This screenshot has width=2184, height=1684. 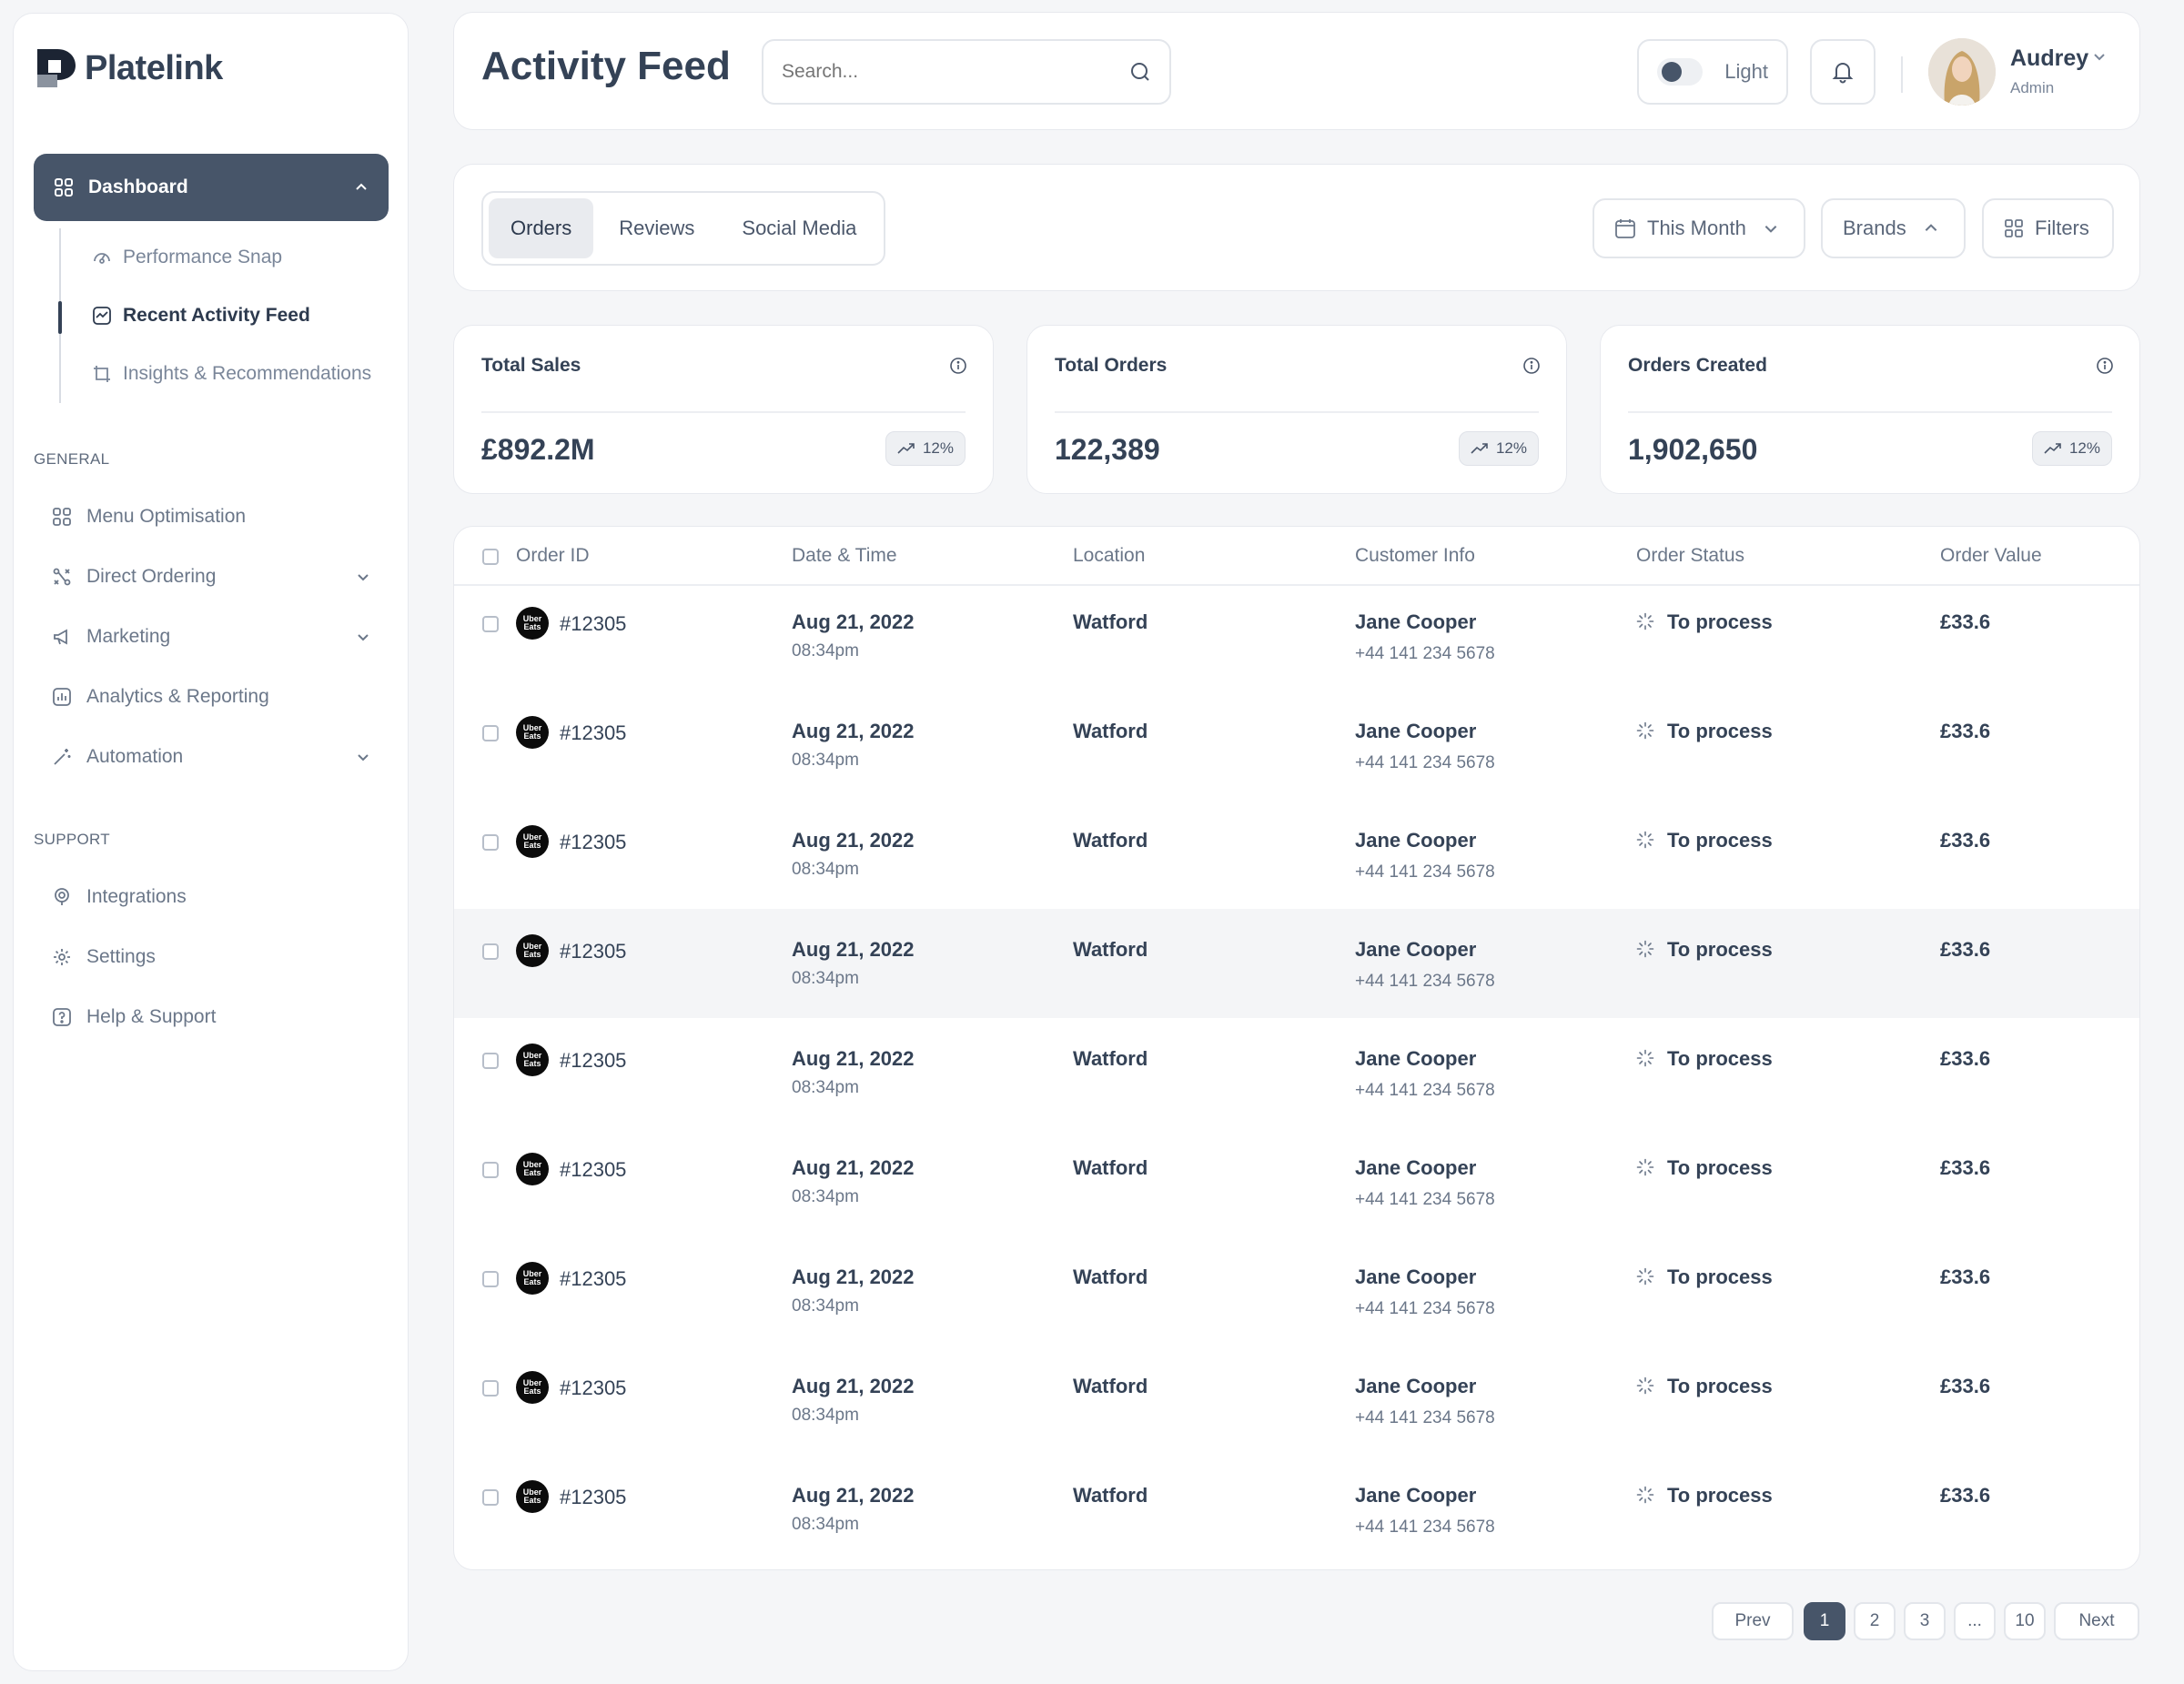 I want to click on tab-social-media: Social Media, so click(x=799, y=228).